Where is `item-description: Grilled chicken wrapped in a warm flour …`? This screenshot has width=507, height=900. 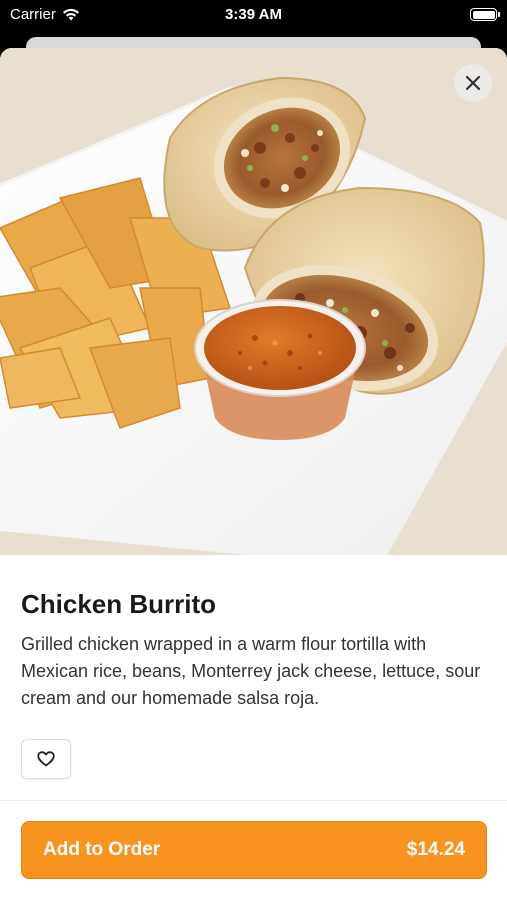
item-description: Grilled chicken wrapped in a warm flour … is located at coordinates (251, 671).